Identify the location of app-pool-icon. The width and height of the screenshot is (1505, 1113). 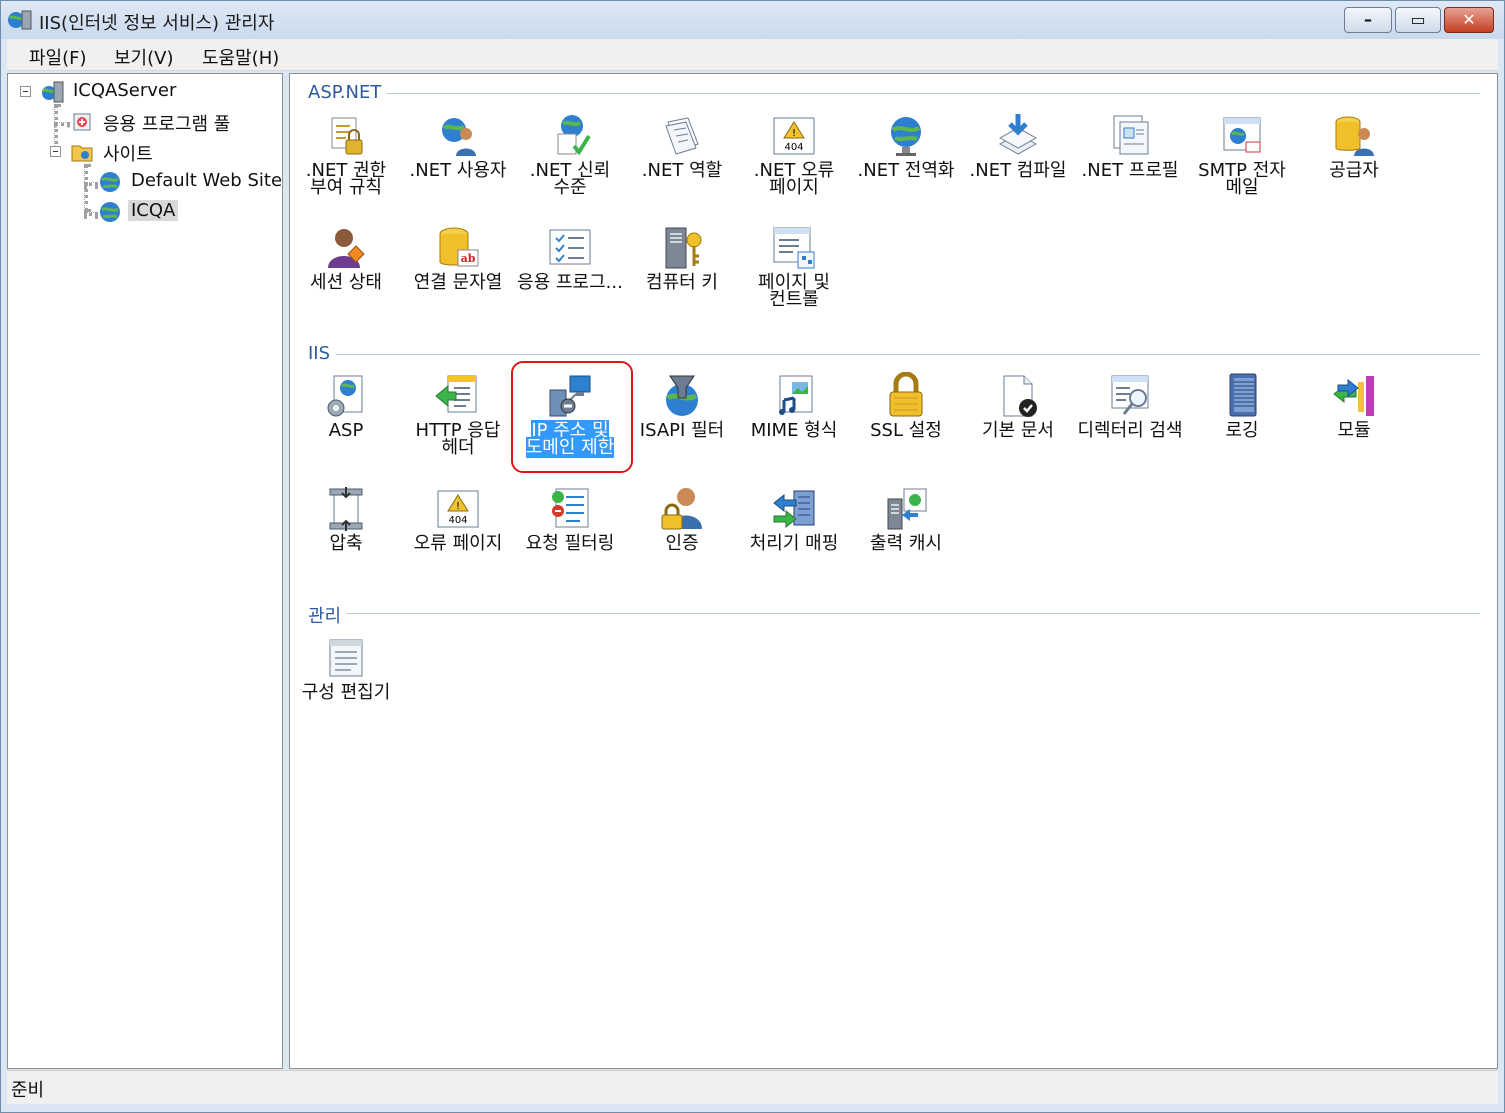
(82, 122).